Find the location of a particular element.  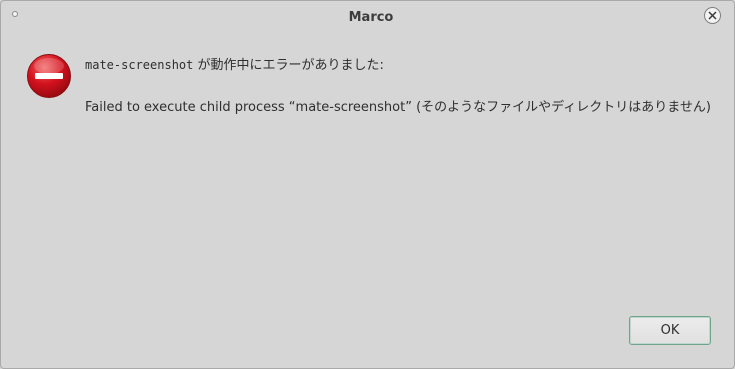

close-button is located at coordinates (712, 15).